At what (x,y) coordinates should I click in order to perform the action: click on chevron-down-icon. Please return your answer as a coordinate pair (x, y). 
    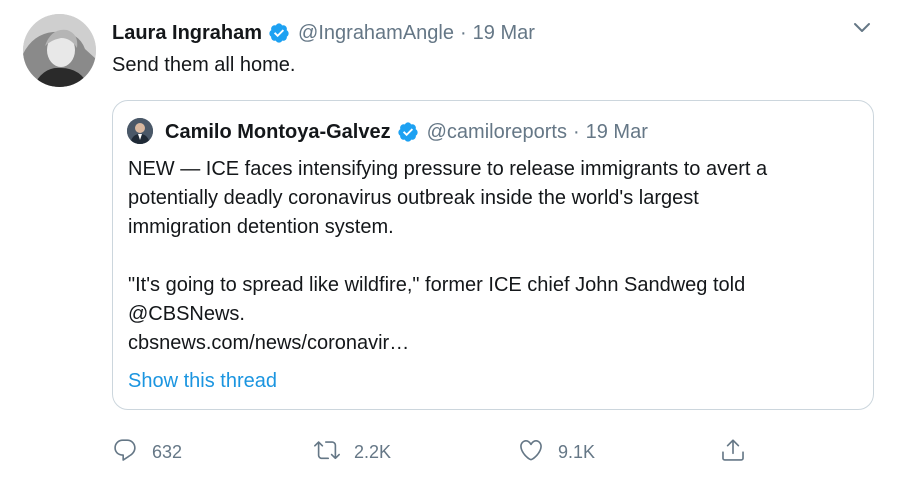
    Looking at the image, I should click on (862, 28).